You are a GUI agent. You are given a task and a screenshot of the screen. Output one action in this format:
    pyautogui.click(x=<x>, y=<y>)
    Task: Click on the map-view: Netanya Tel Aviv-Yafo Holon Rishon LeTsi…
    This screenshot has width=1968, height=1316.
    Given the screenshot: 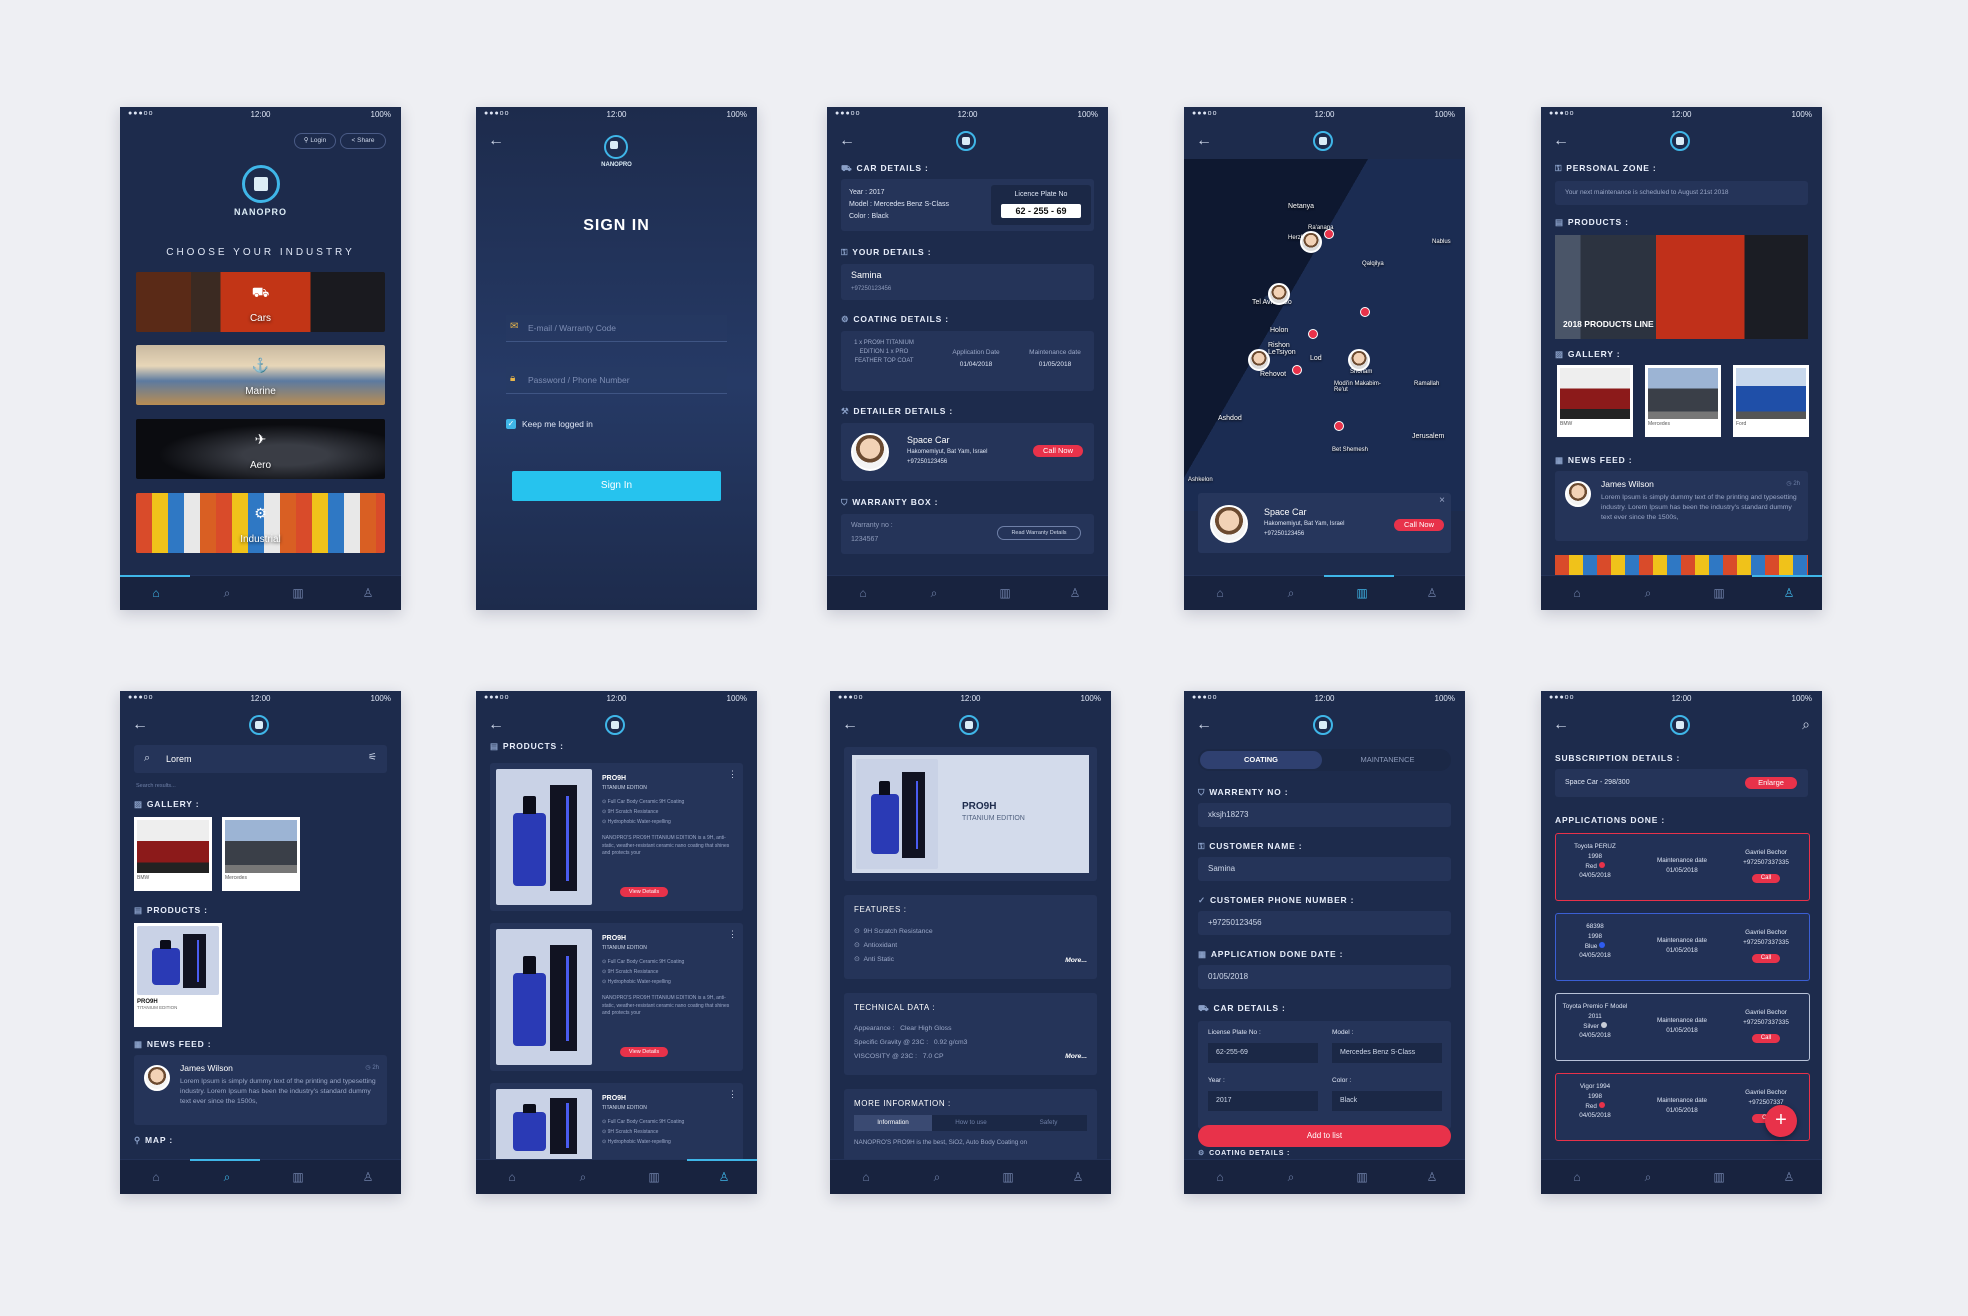 What is the action you would take?
    pyautogui.click(x=1324, y=335)
    